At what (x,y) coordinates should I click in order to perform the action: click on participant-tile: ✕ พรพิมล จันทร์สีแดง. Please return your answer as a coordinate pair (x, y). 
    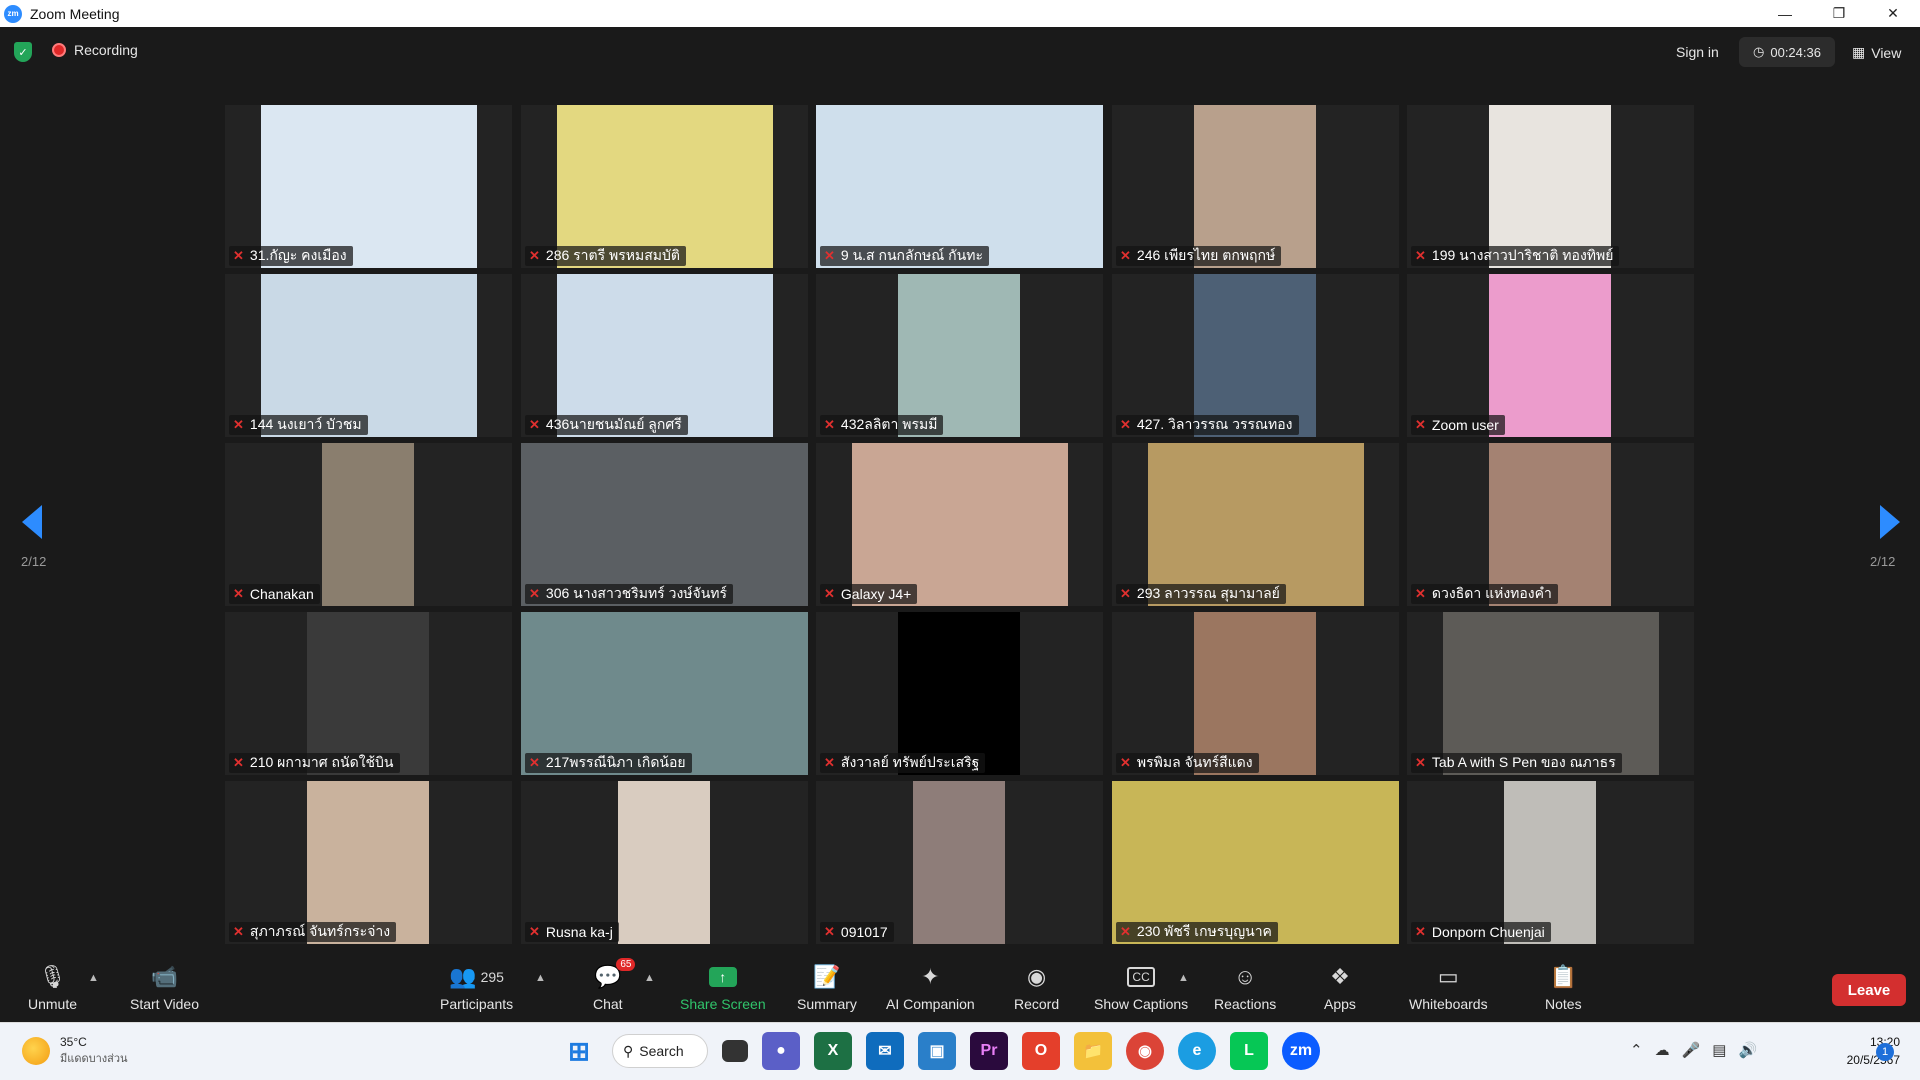
    Looking at the image, I should click on (1255, 693).